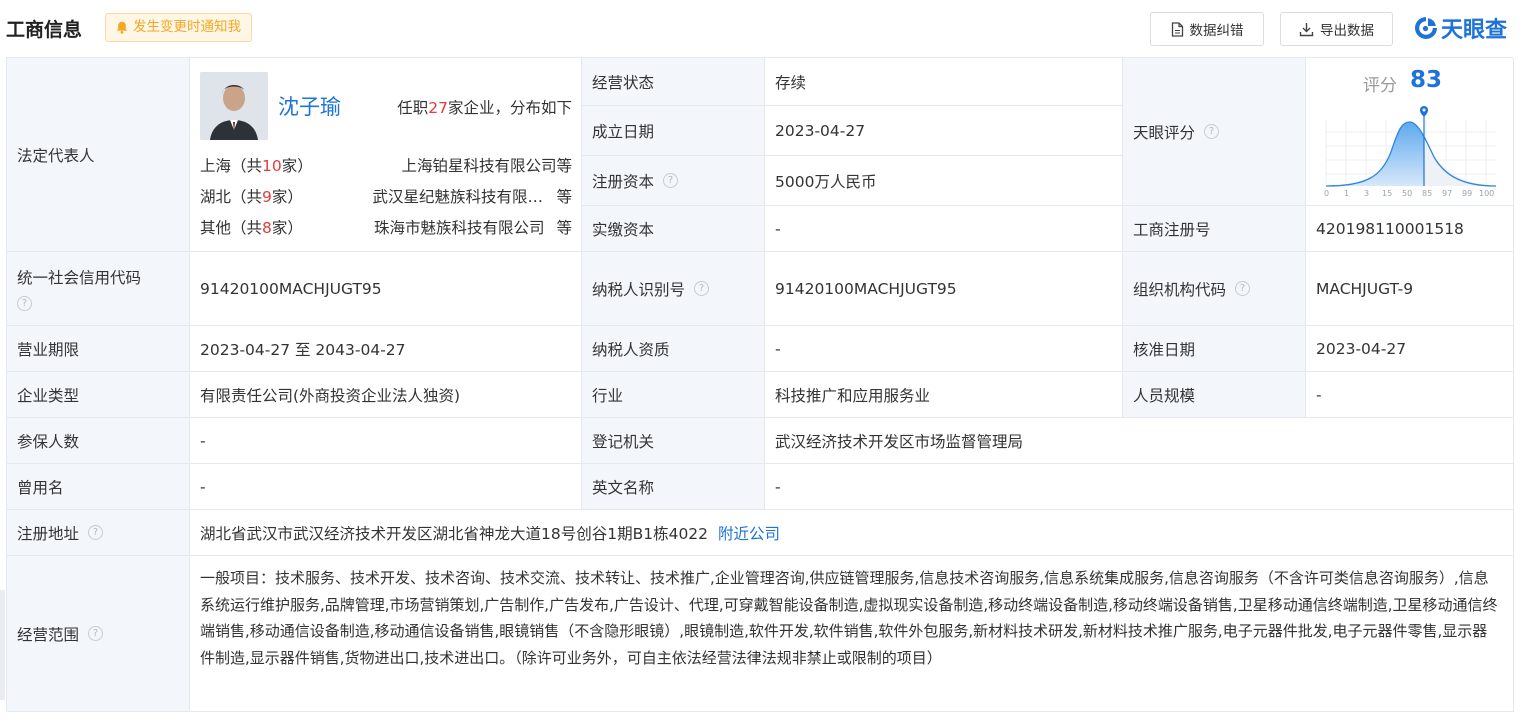 This screenshot has height=725, width=1540. Describe the element at coordinates (623, 181) in the screenshot. I see `reg-capital-label: 注册资本` at that location.